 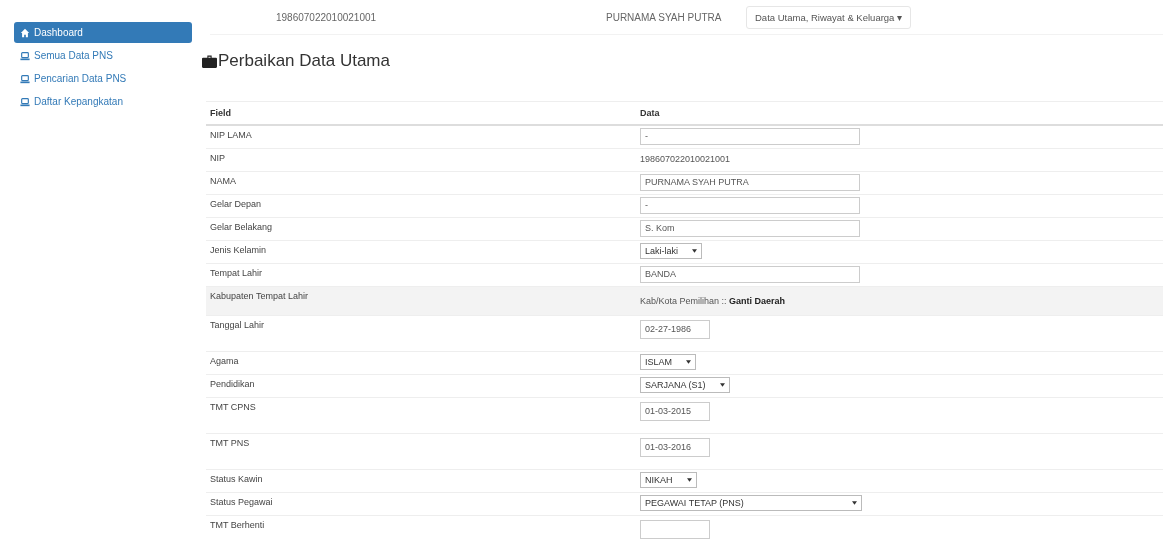 What do you see at coordinates (685, 385) in the screenshot?
I see `select-field: SARJANA (S1)` at bounding box center [685, 385].